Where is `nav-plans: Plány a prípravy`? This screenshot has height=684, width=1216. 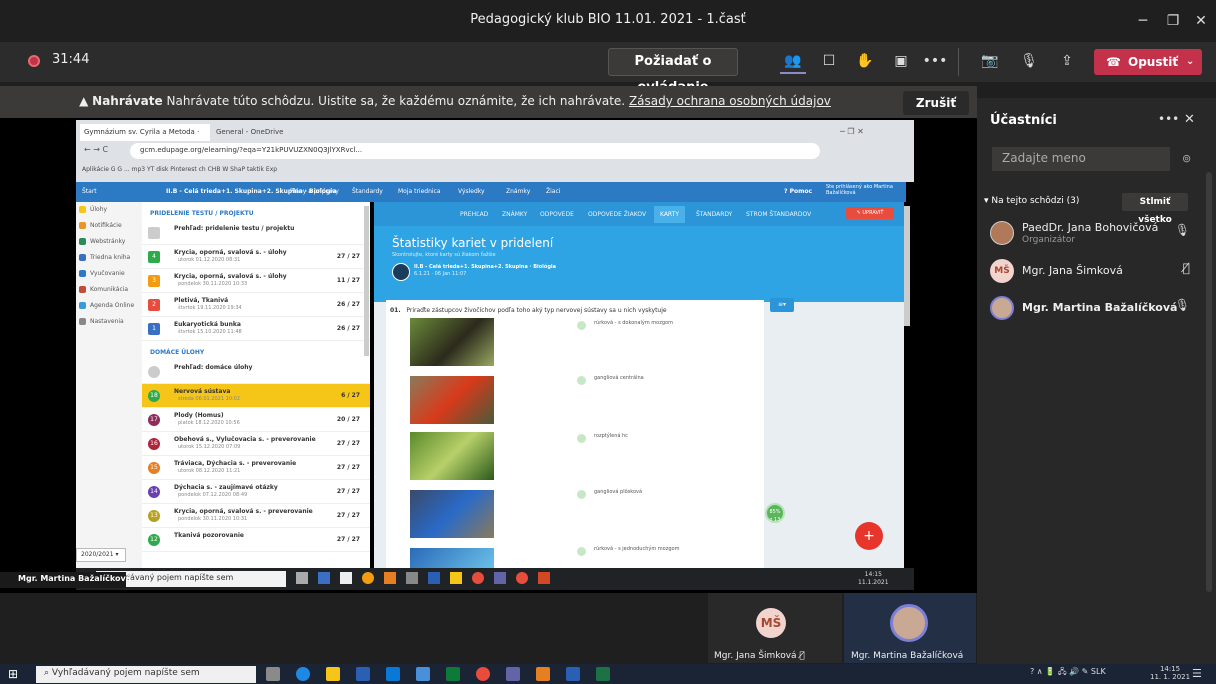 nav-plans: Plány a prípravy is located at coordinates (314, 191).